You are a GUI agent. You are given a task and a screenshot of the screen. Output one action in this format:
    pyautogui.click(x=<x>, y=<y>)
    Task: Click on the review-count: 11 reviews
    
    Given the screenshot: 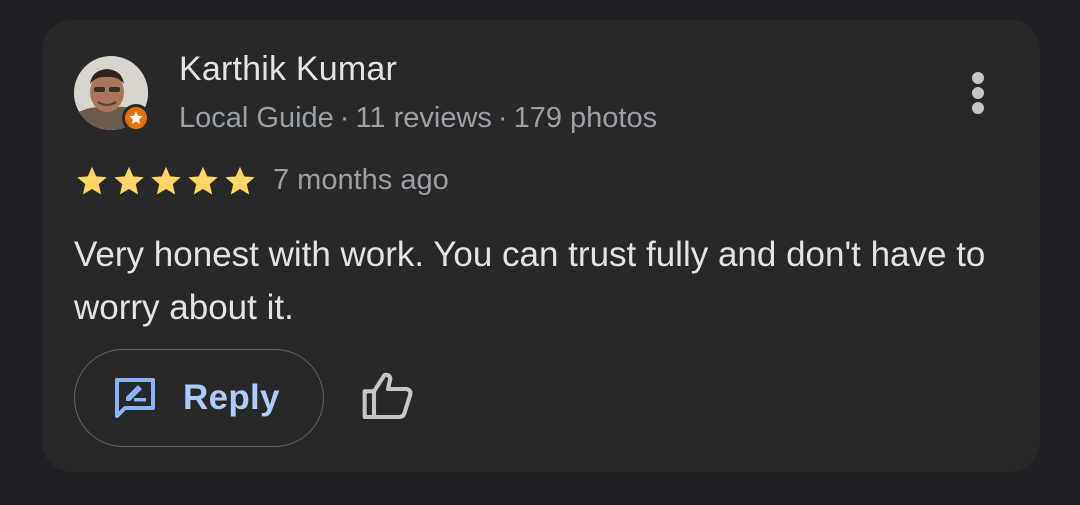 What is the action you would take?
    pyautogui.click(x=423, y=118)
    